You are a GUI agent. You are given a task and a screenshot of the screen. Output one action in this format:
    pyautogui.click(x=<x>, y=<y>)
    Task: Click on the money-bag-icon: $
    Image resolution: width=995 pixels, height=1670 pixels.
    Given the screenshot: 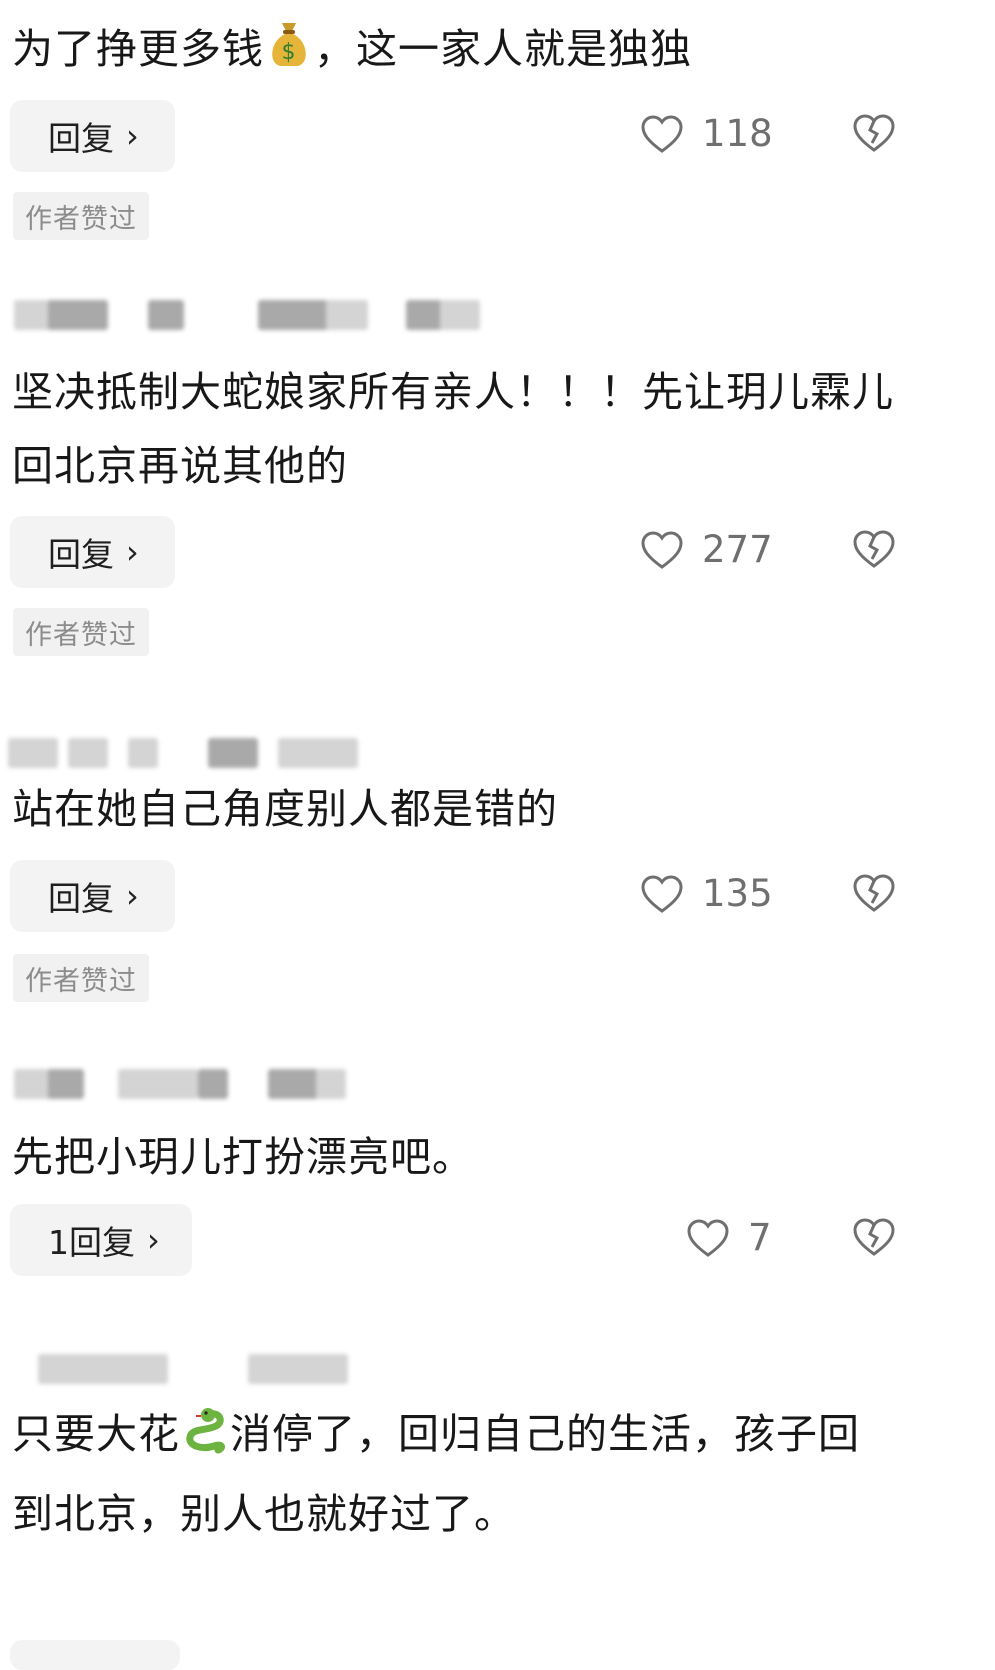 What is the action you would take?
    pyautogui.click(x=289, y=54)
    